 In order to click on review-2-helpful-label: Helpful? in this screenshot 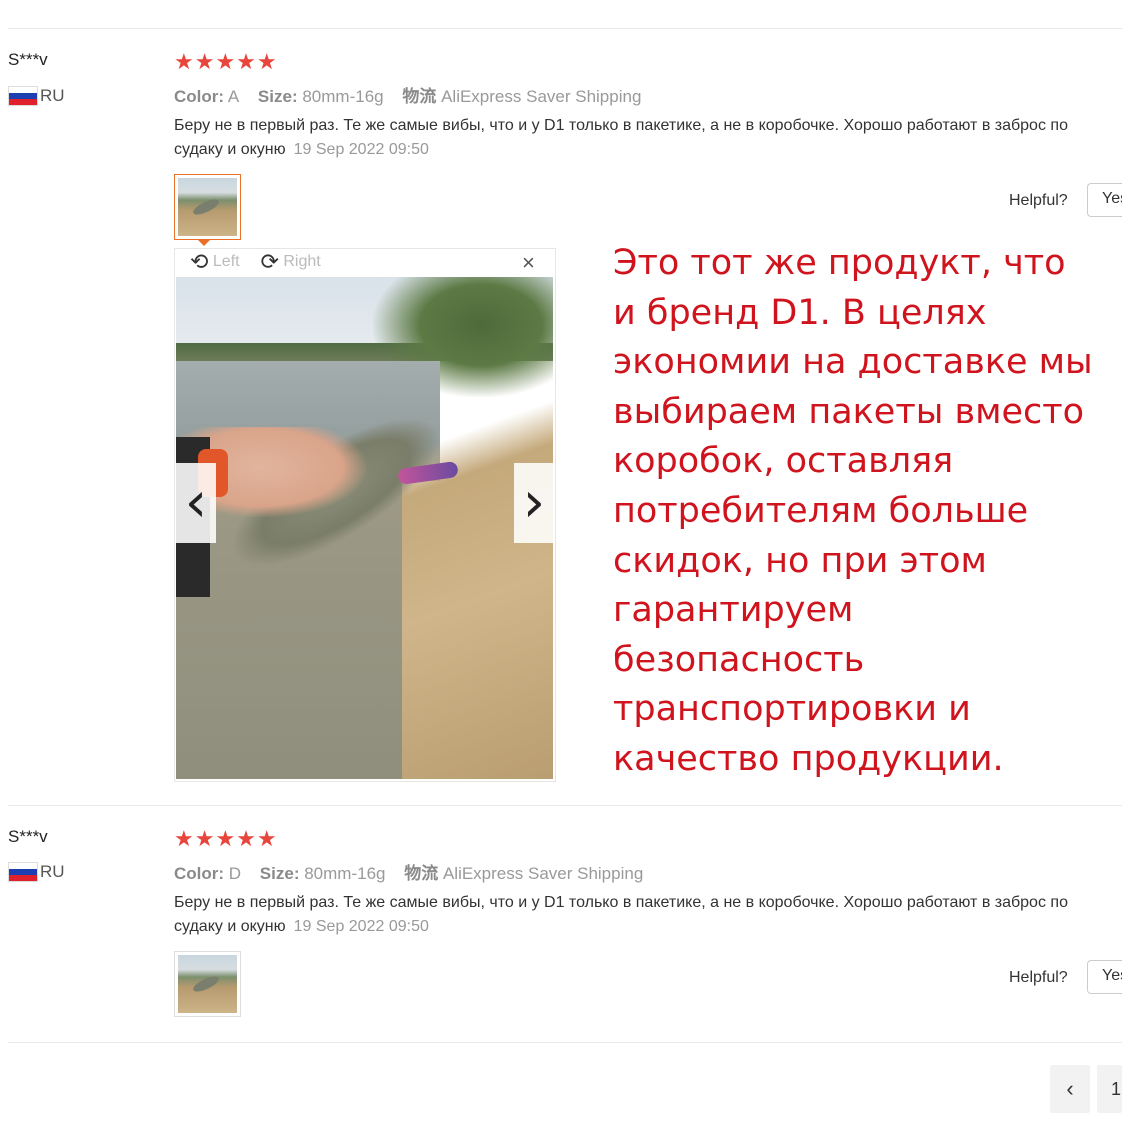, I will do `click(1038, 977)`.